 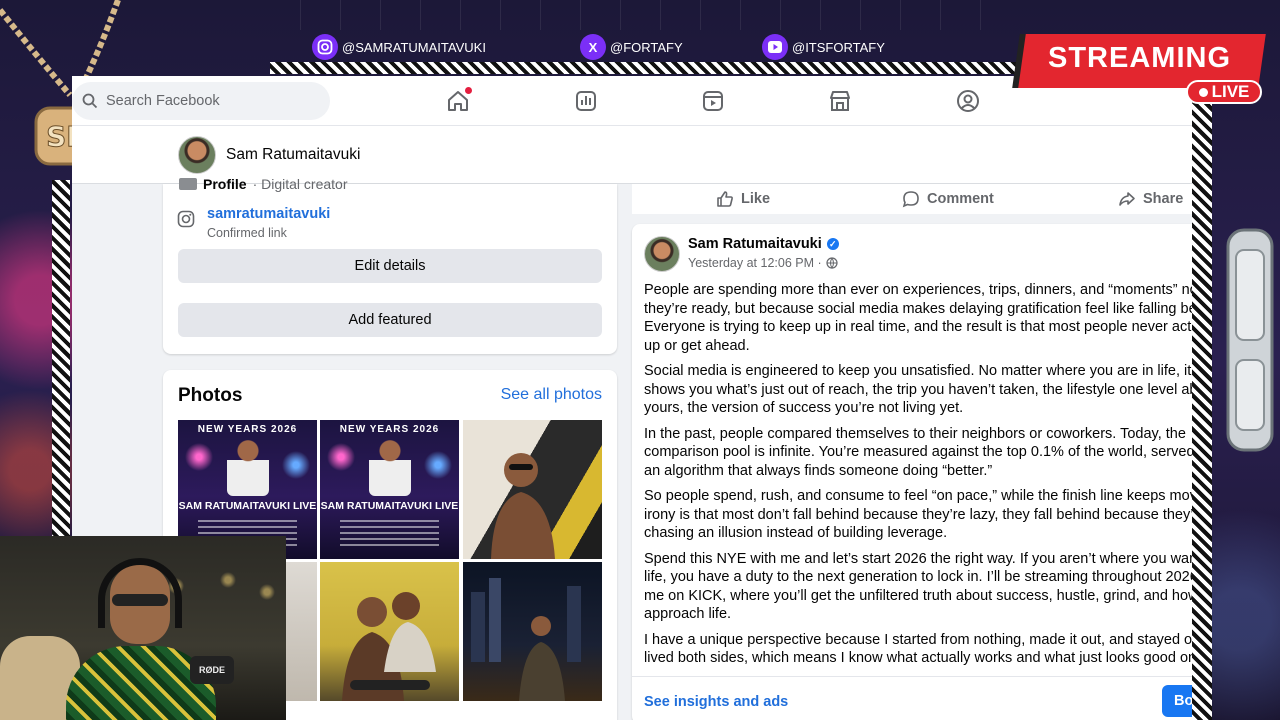 I want to click on photo-couple-scene, so click(x=389, y=646).